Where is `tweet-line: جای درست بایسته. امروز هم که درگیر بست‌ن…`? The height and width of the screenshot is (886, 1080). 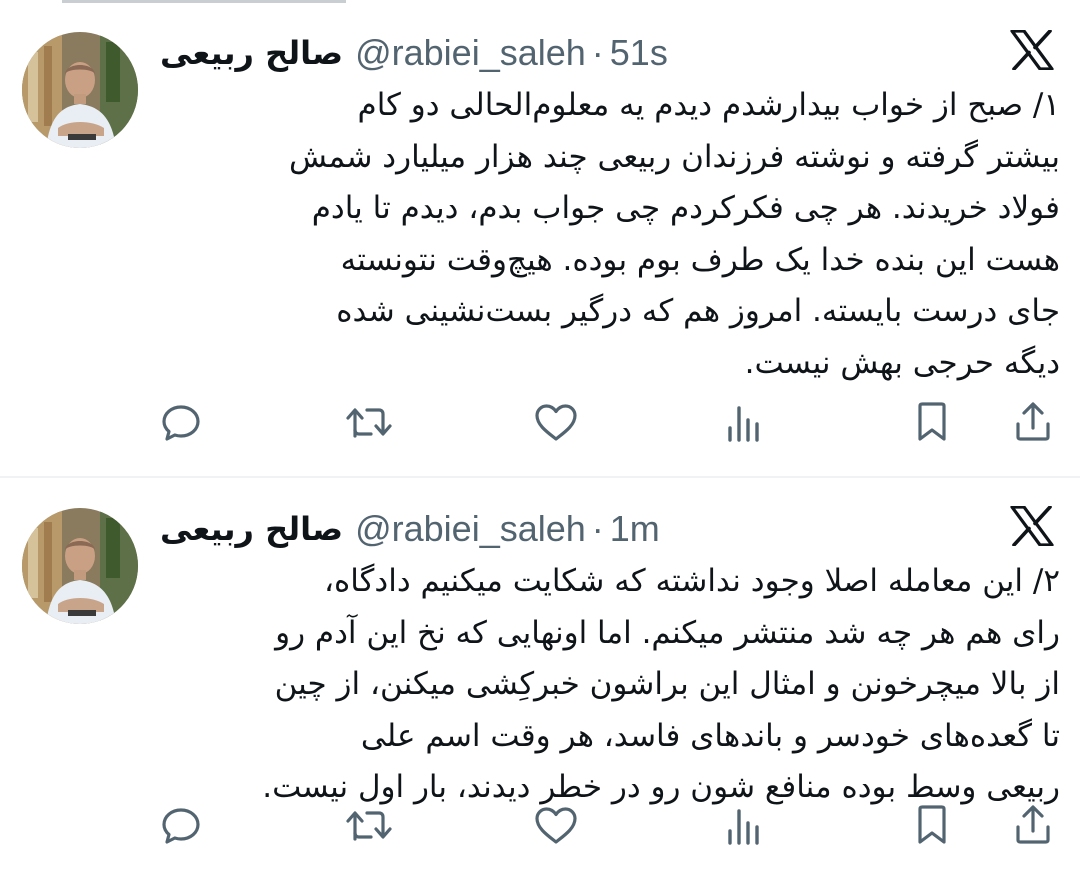
tweet-line: جای درست بایسته. امروز هم که درگیر بست‌ن… is located at coordinates (698, 311).